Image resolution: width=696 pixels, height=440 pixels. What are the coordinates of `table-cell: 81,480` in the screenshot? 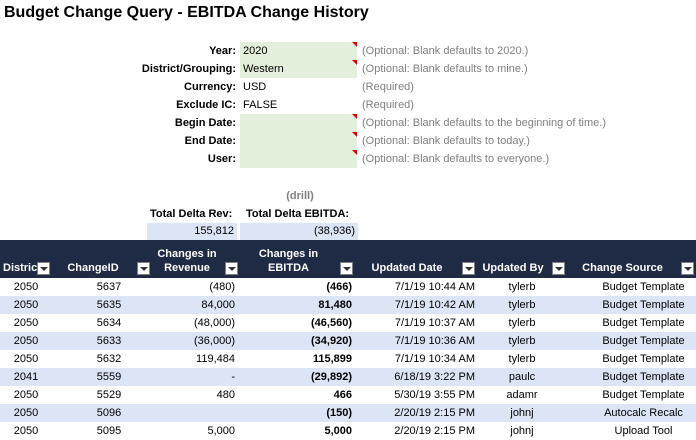 It's located at (297, 305).